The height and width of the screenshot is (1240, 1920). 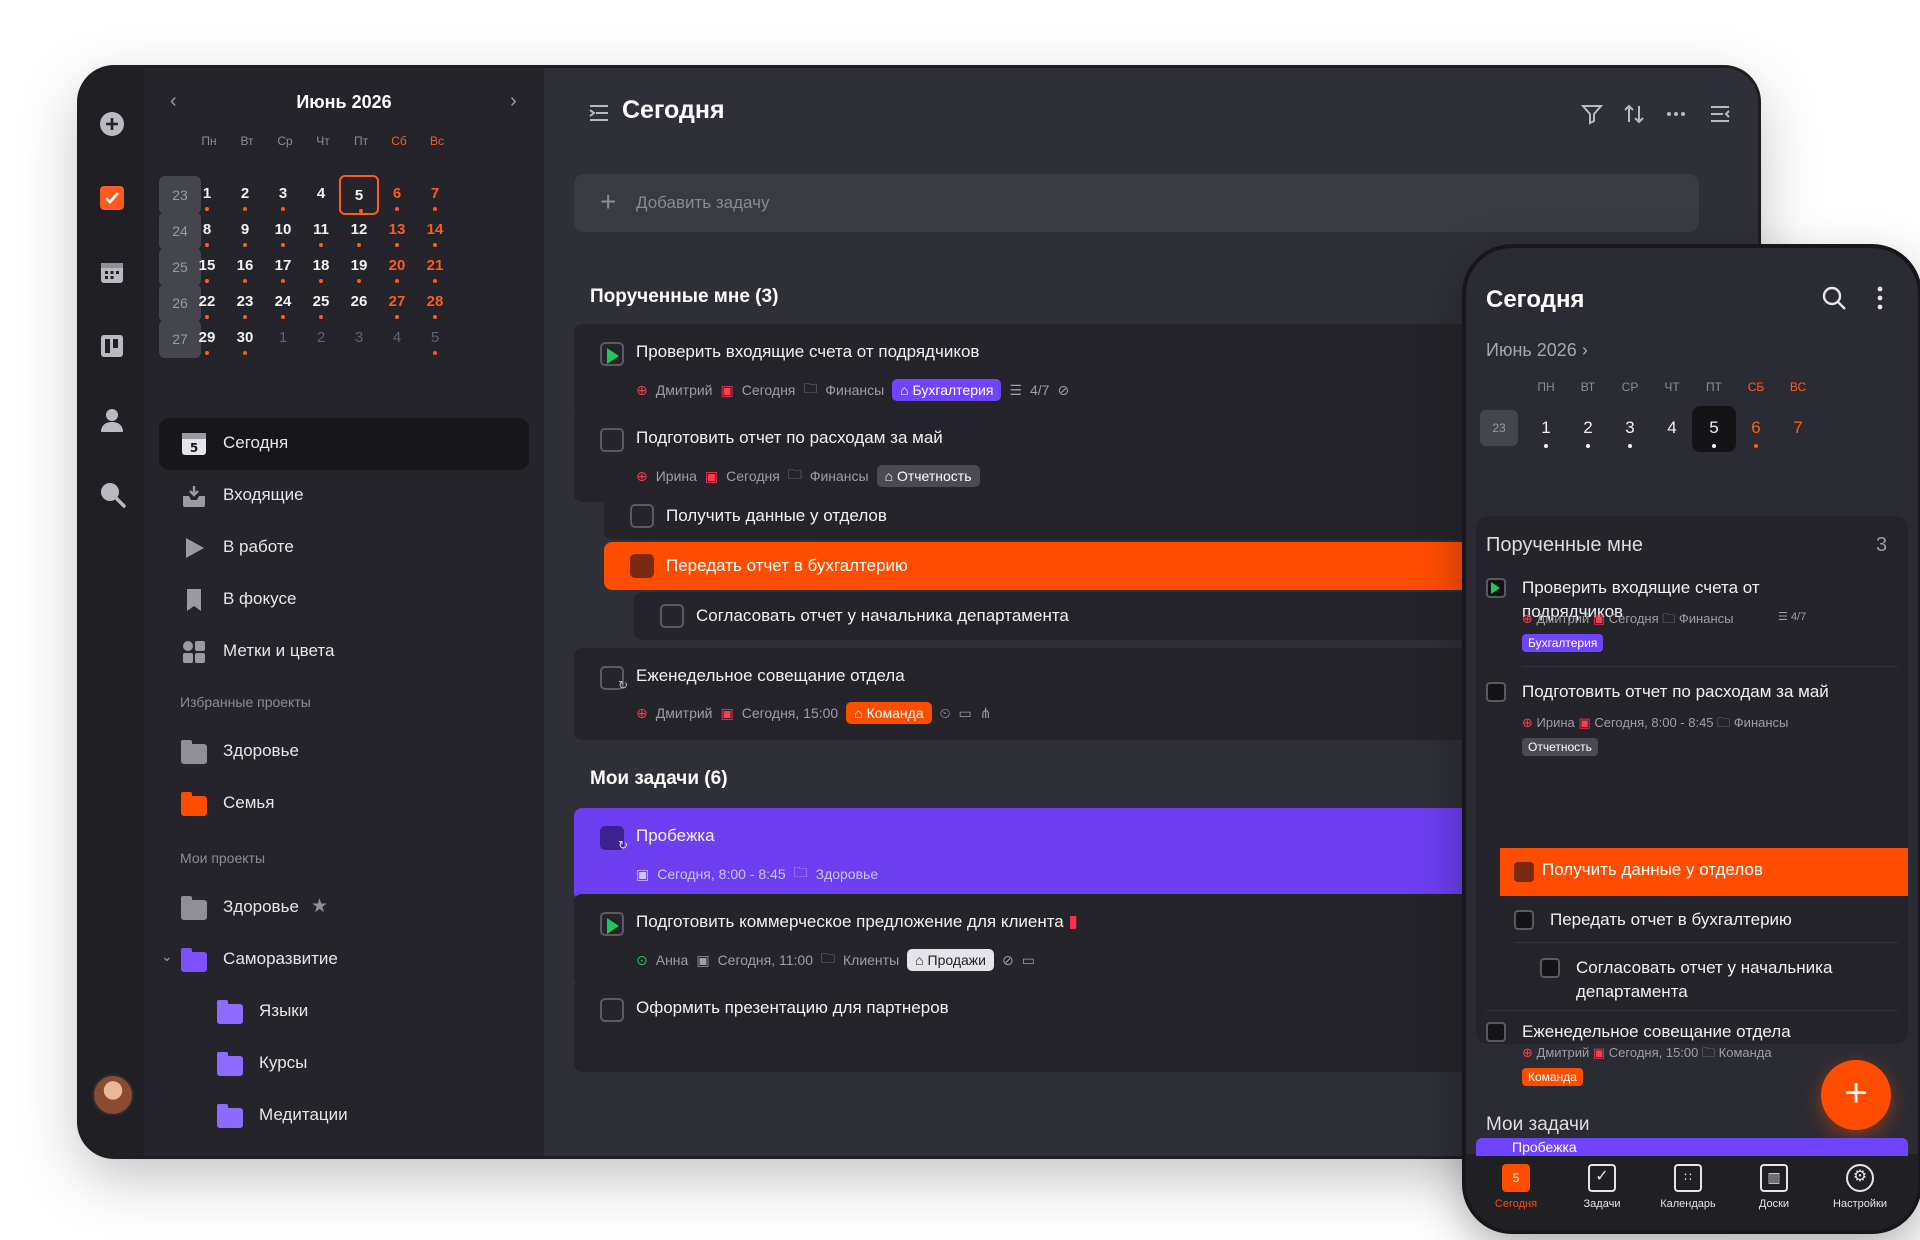 I want to click on project-self-development: ⌄ Саморазвитие, so click(x=344, y=960).